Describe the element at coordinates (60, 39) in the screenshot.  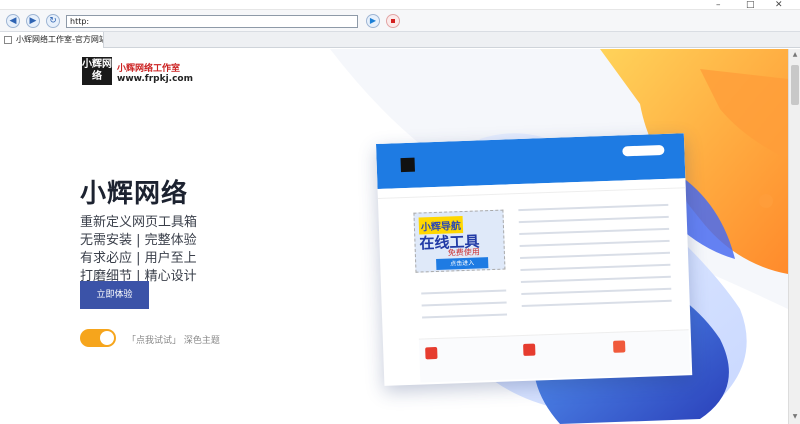
I see `tab-title: 小辉网络工作室-官方网站-` at that location.